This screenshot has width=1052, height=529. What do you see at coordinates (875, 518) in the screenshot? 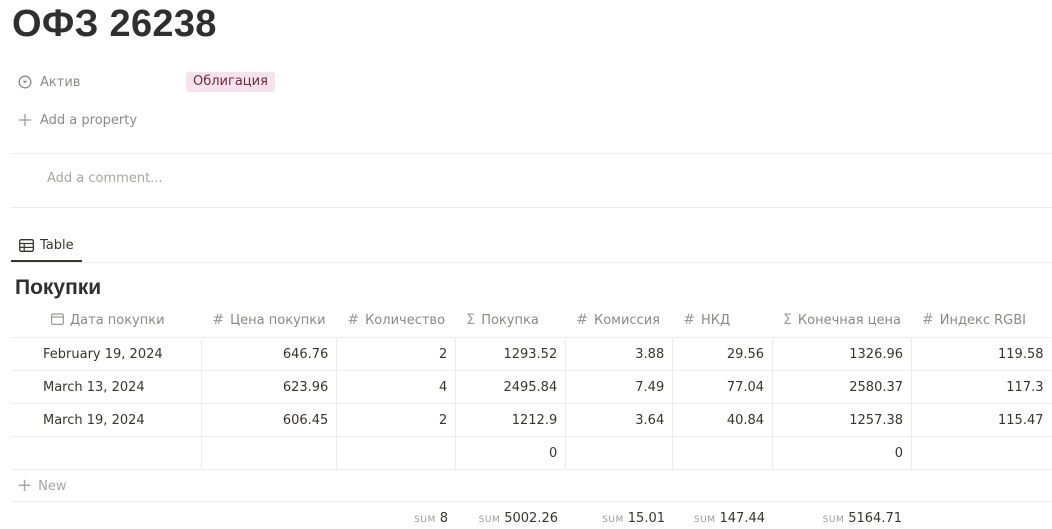
I see `sum-value: 5164.71` at bounding box center [875, 518].